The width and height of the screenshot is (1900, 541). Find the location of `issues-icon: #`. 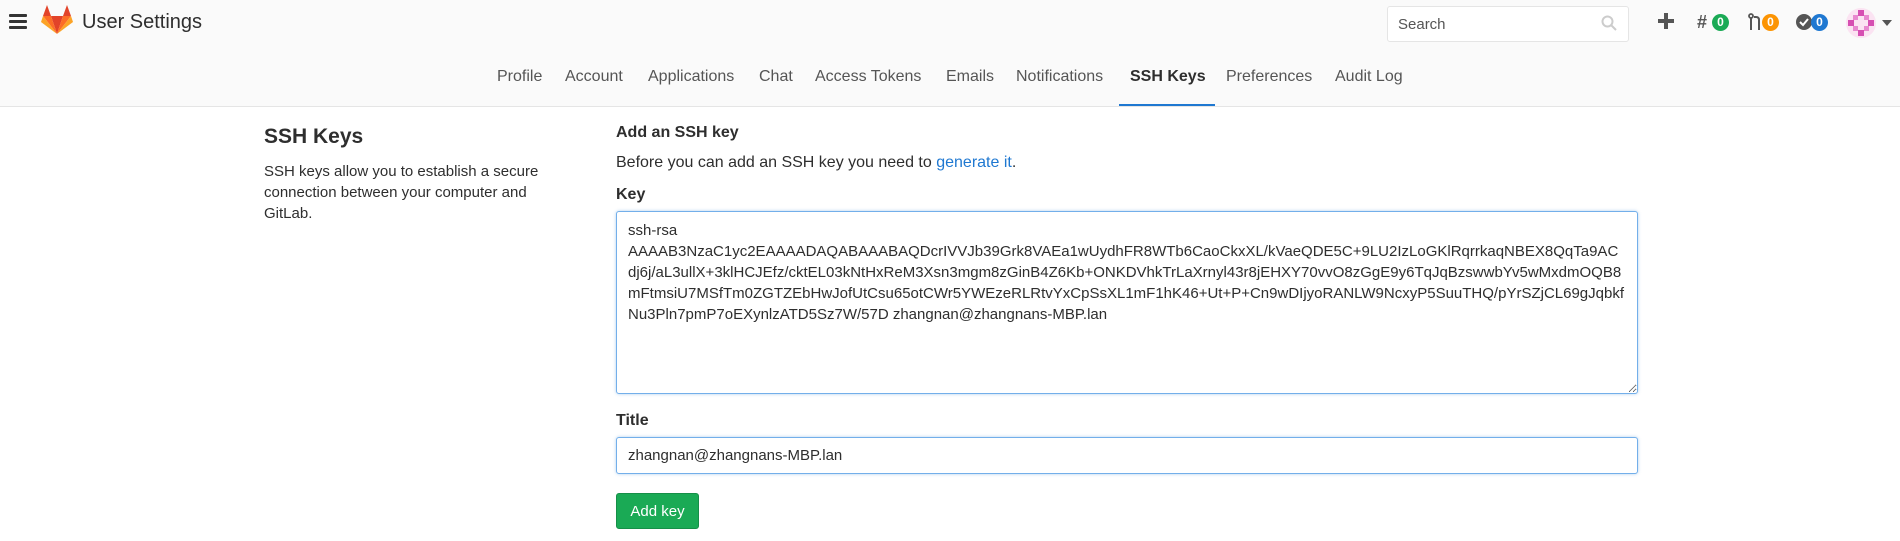

issues-icon: # is located at coordinates (1705, 22).